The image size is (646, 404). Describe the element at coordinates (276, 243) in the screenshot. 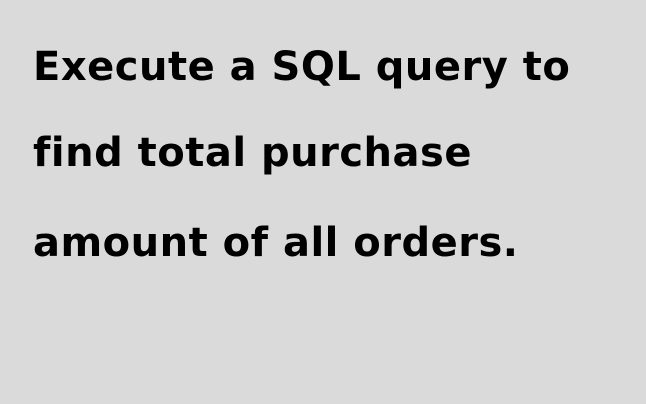

I see `prompt-line-3: amount of all orders.` at that location.